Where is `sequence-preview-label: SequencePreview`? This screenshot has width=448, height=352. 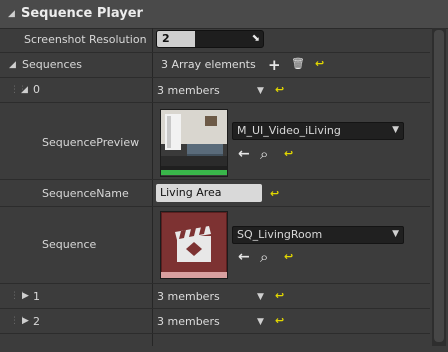 sequence-preview-label: SequencePreview is located at coordinates (91, 142).